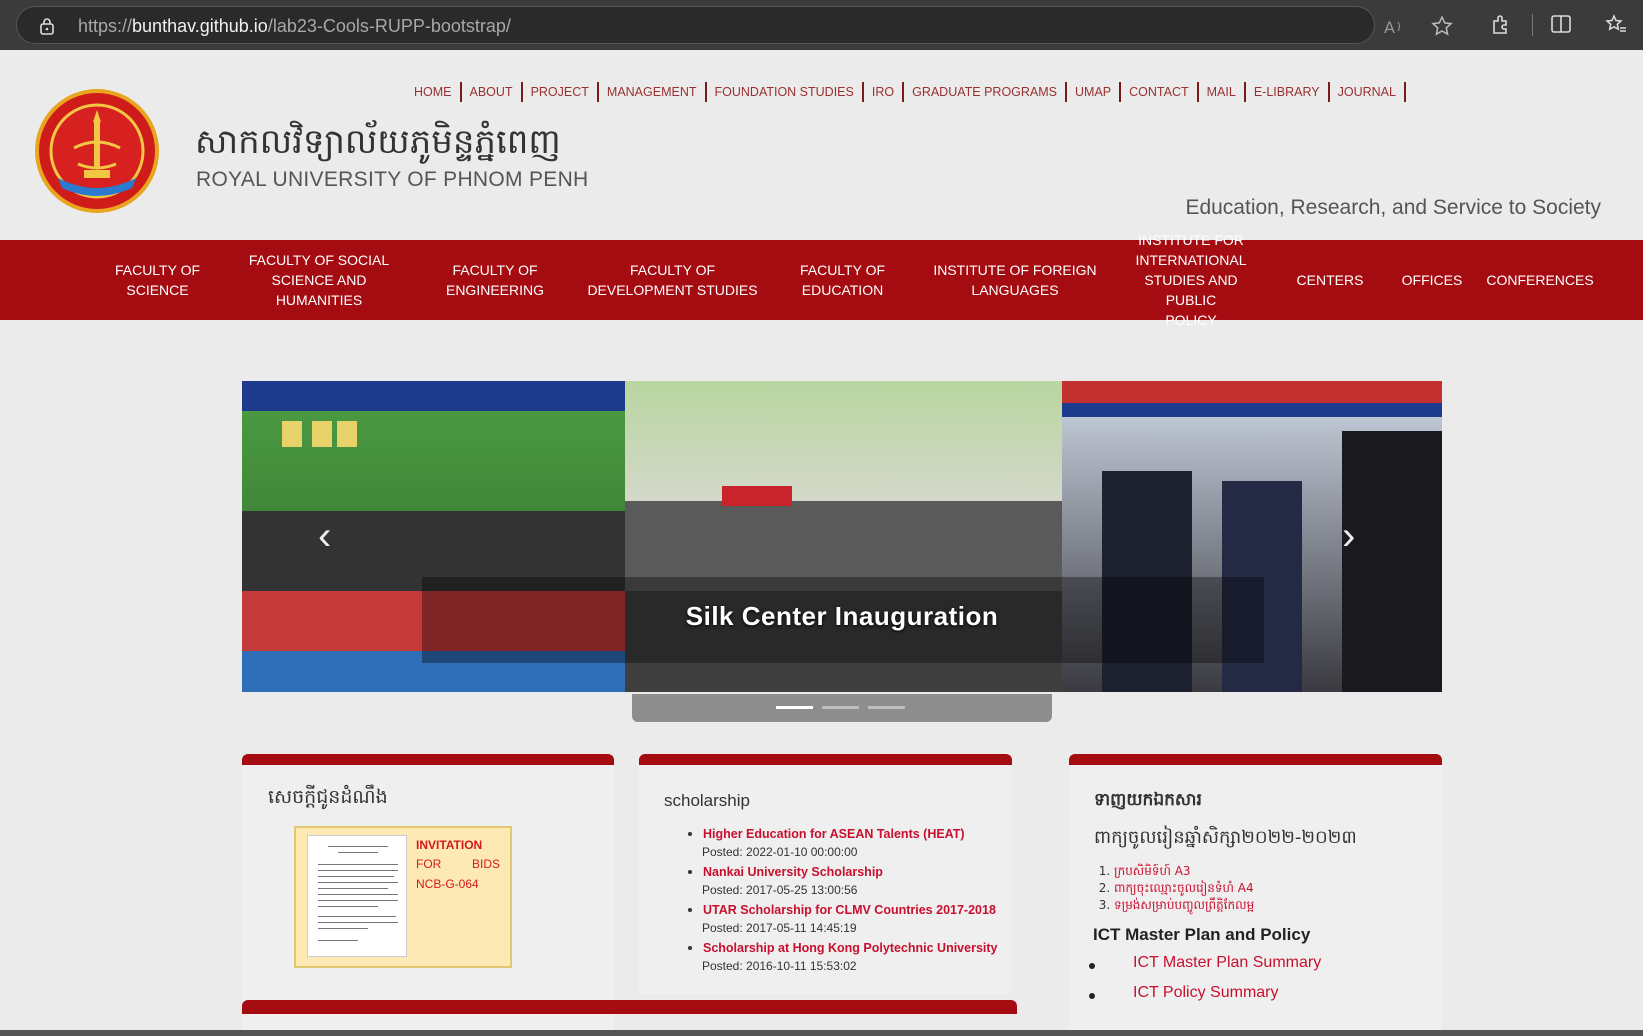  Describe the element at coordinates (1184, 871) in the screenshot. I see `download-link: ក្របសិមិទ៍ហ៍ A3` at that location.